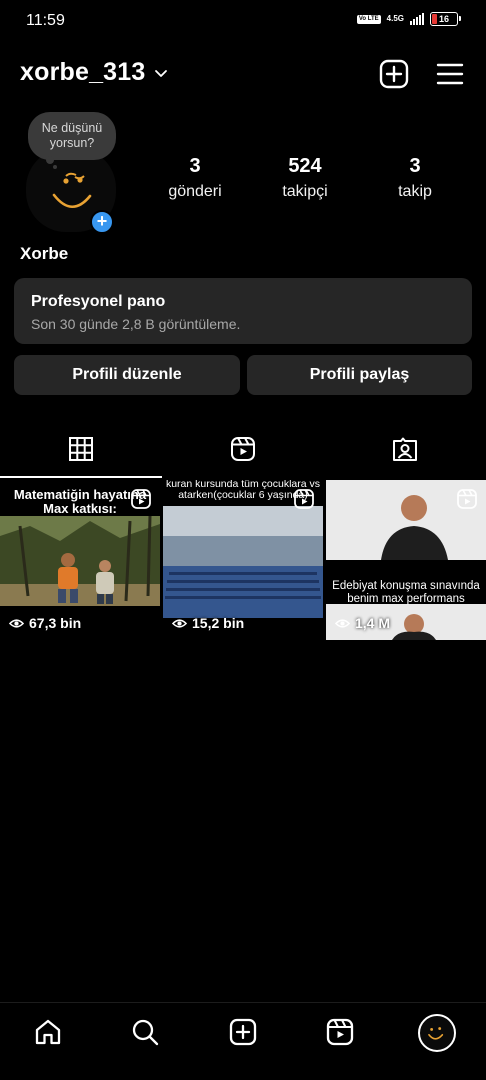  I want to click on battery-level: 16, so click(443, 19).